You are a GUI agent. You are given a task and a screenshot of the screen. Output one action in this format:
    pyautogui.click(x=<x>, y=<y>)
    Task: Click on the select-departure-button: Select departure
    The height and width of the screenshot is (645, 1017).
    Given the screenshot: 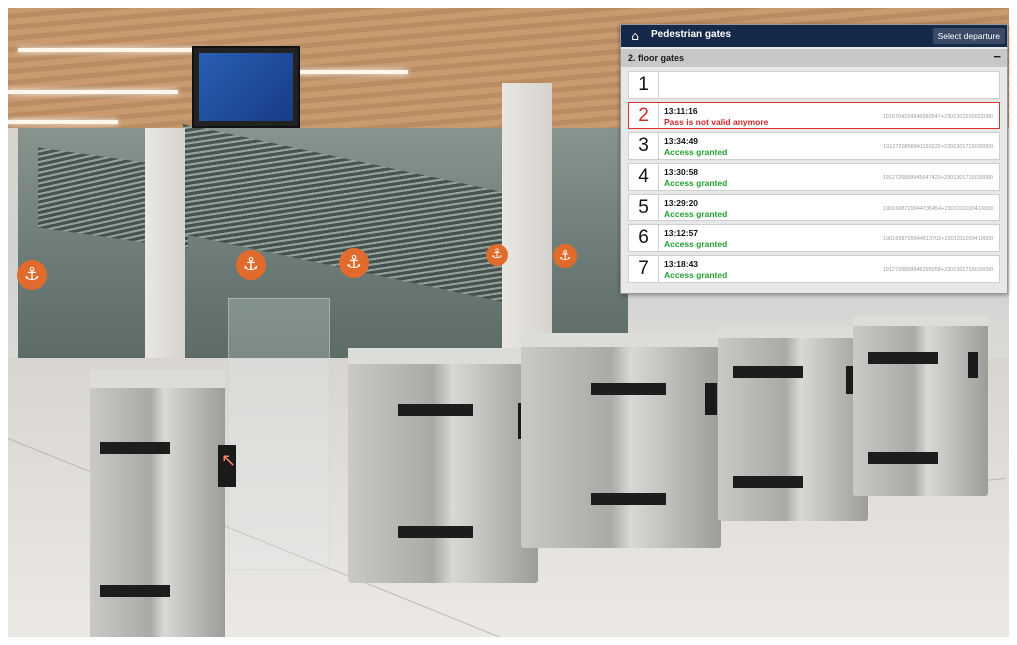 What is the action you would take?
    pyautogui.click(x=968, y=36)
    